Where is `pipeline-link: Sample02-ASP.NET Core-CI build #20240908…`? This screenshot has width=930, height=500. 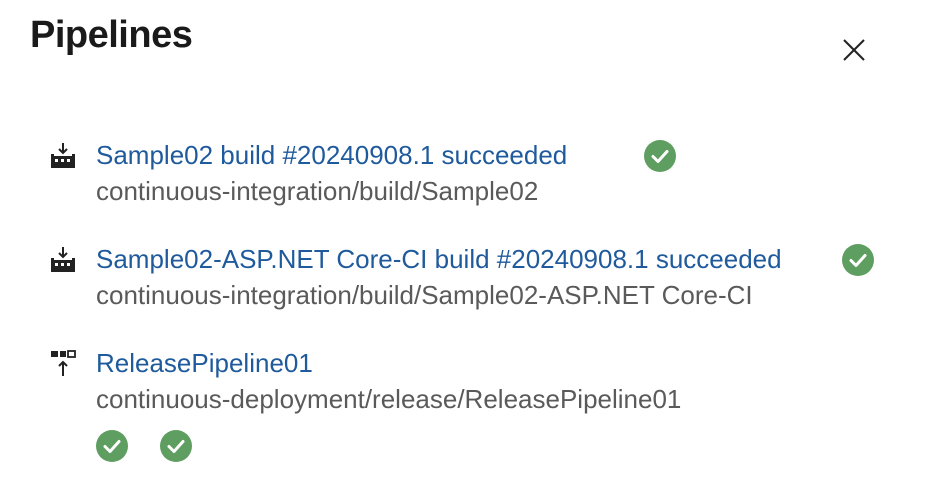 pipeline-link: Sample02-ASP.NET Core-CI build #20240908… is located at coordinates (439, 259).